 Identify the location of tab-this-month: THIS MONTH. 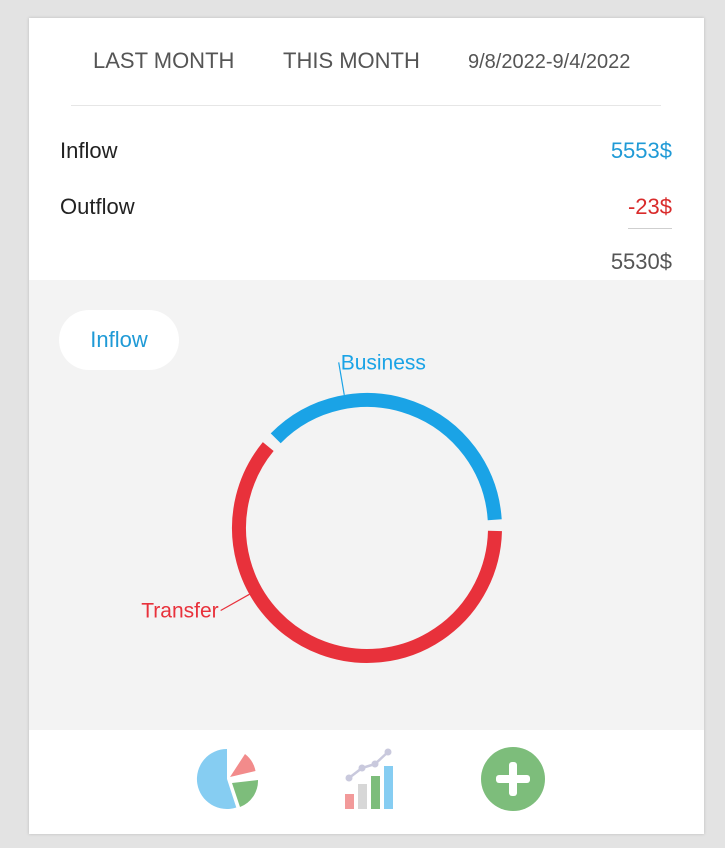
(351, 61).